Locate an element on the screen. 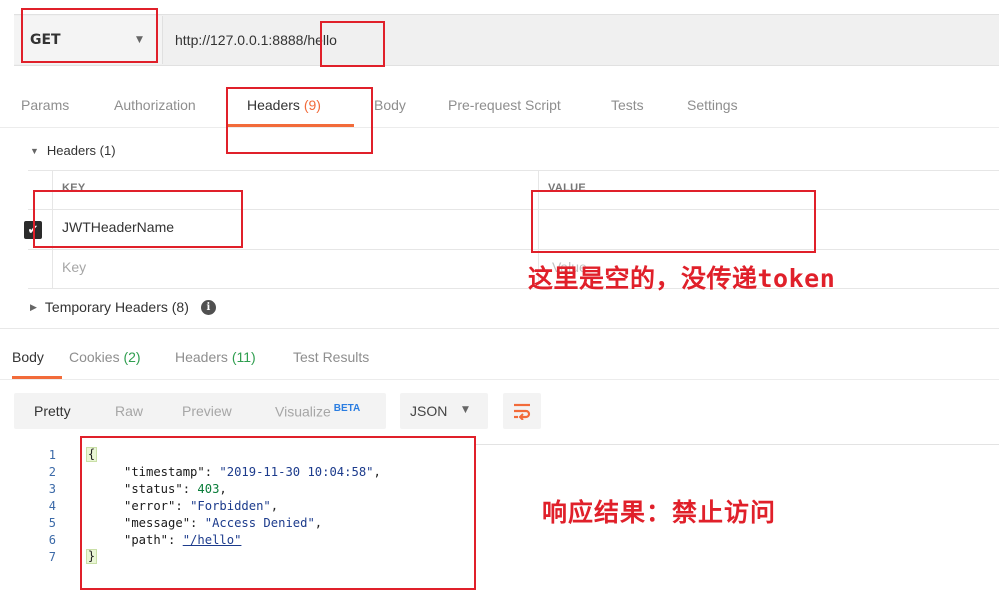 The height and width of the screenshot is (608, 999). wrap-icon is located at coordinates (522, 411).